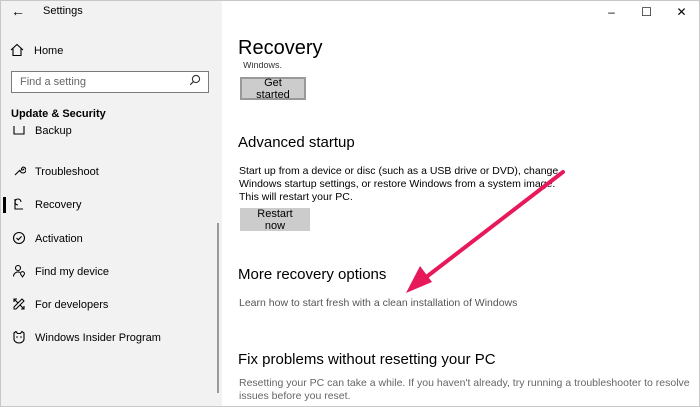 The width and height of the screenshot is (700, 407). I want to click on home-nav-item: Home, so click(36, 51).